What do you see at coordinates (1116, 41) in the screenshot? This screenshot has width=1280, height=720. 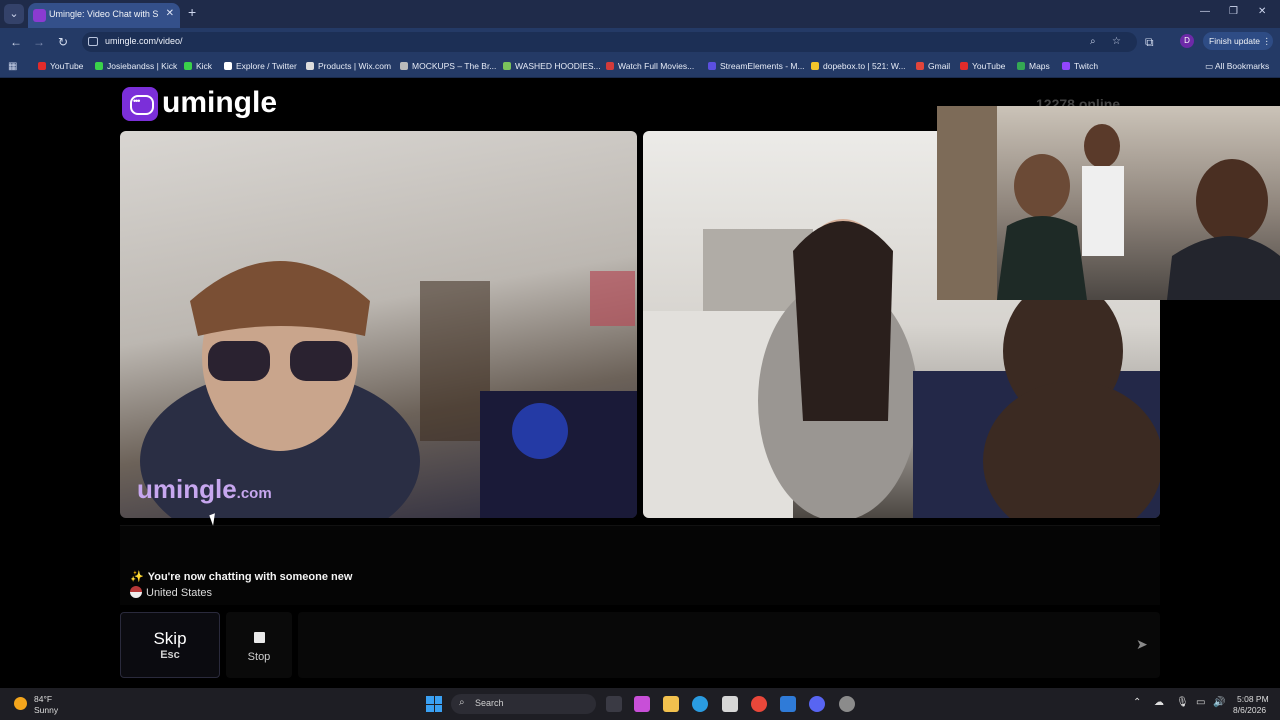 I see `bookmark-star-icon: ☆` at bounding box center [1116, 41].